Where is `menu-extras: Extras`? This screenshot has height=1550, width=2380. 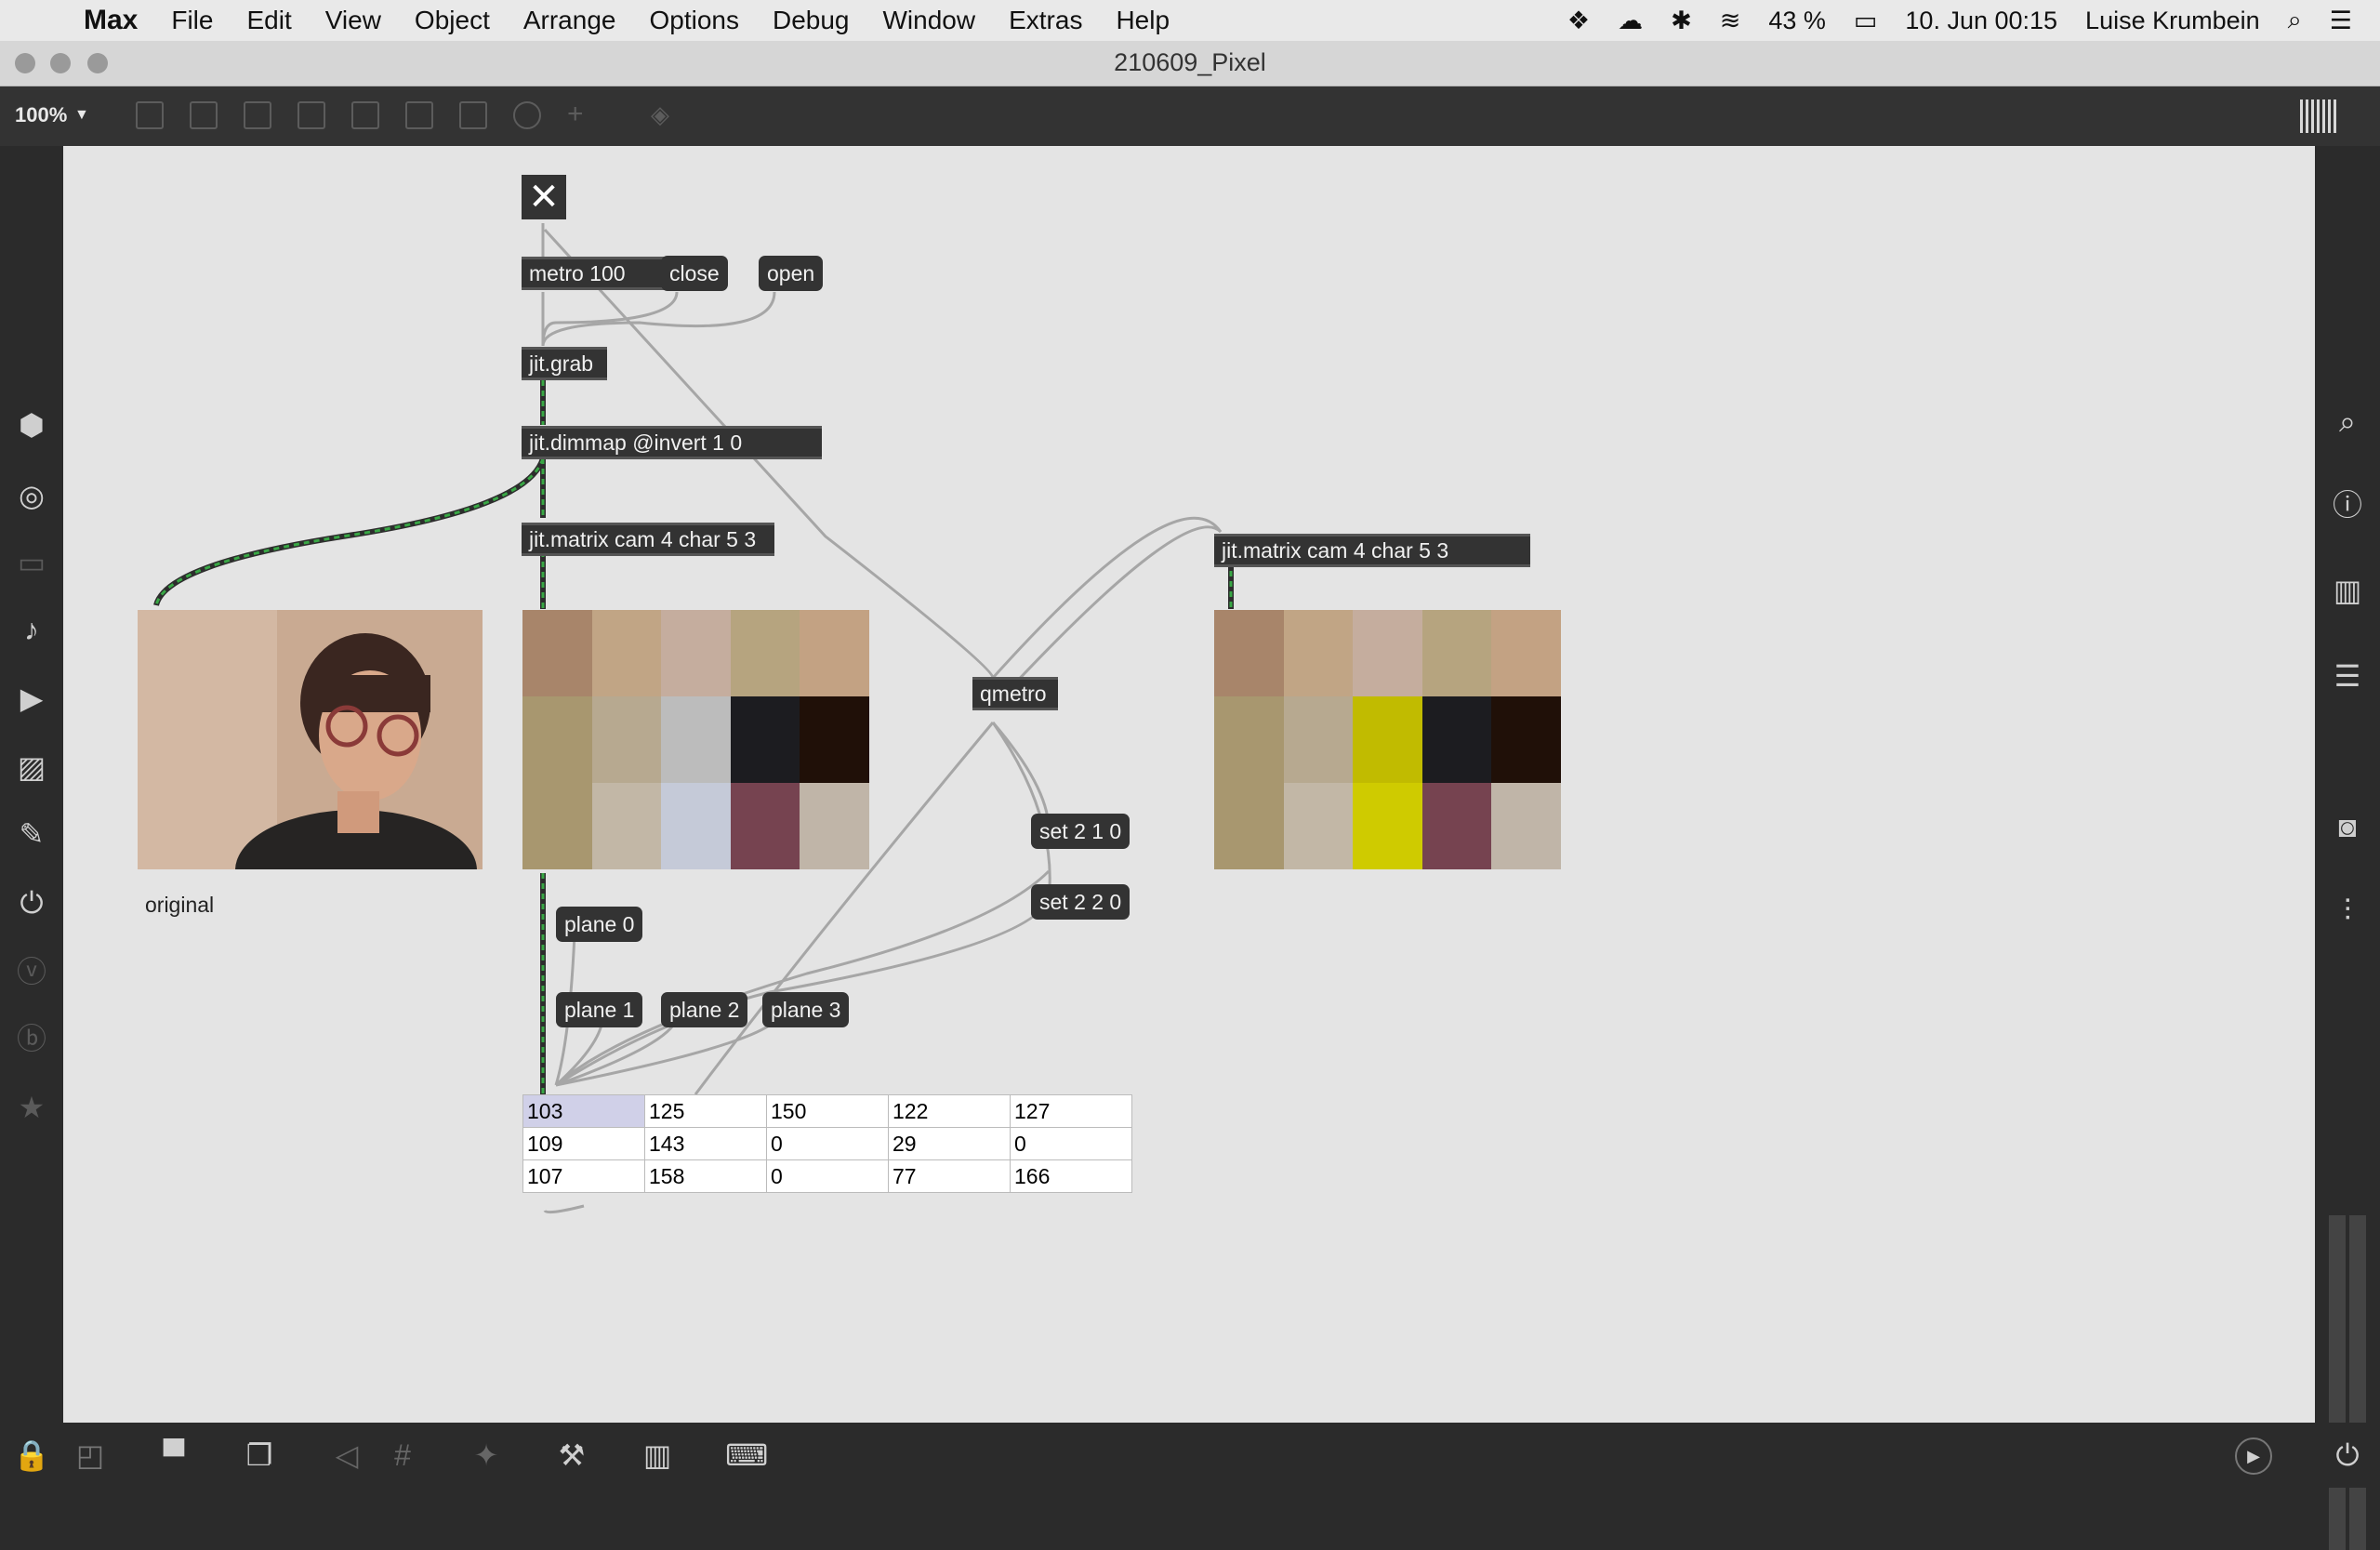
menu-extras: Extras is located at coordinates (1045, 20).